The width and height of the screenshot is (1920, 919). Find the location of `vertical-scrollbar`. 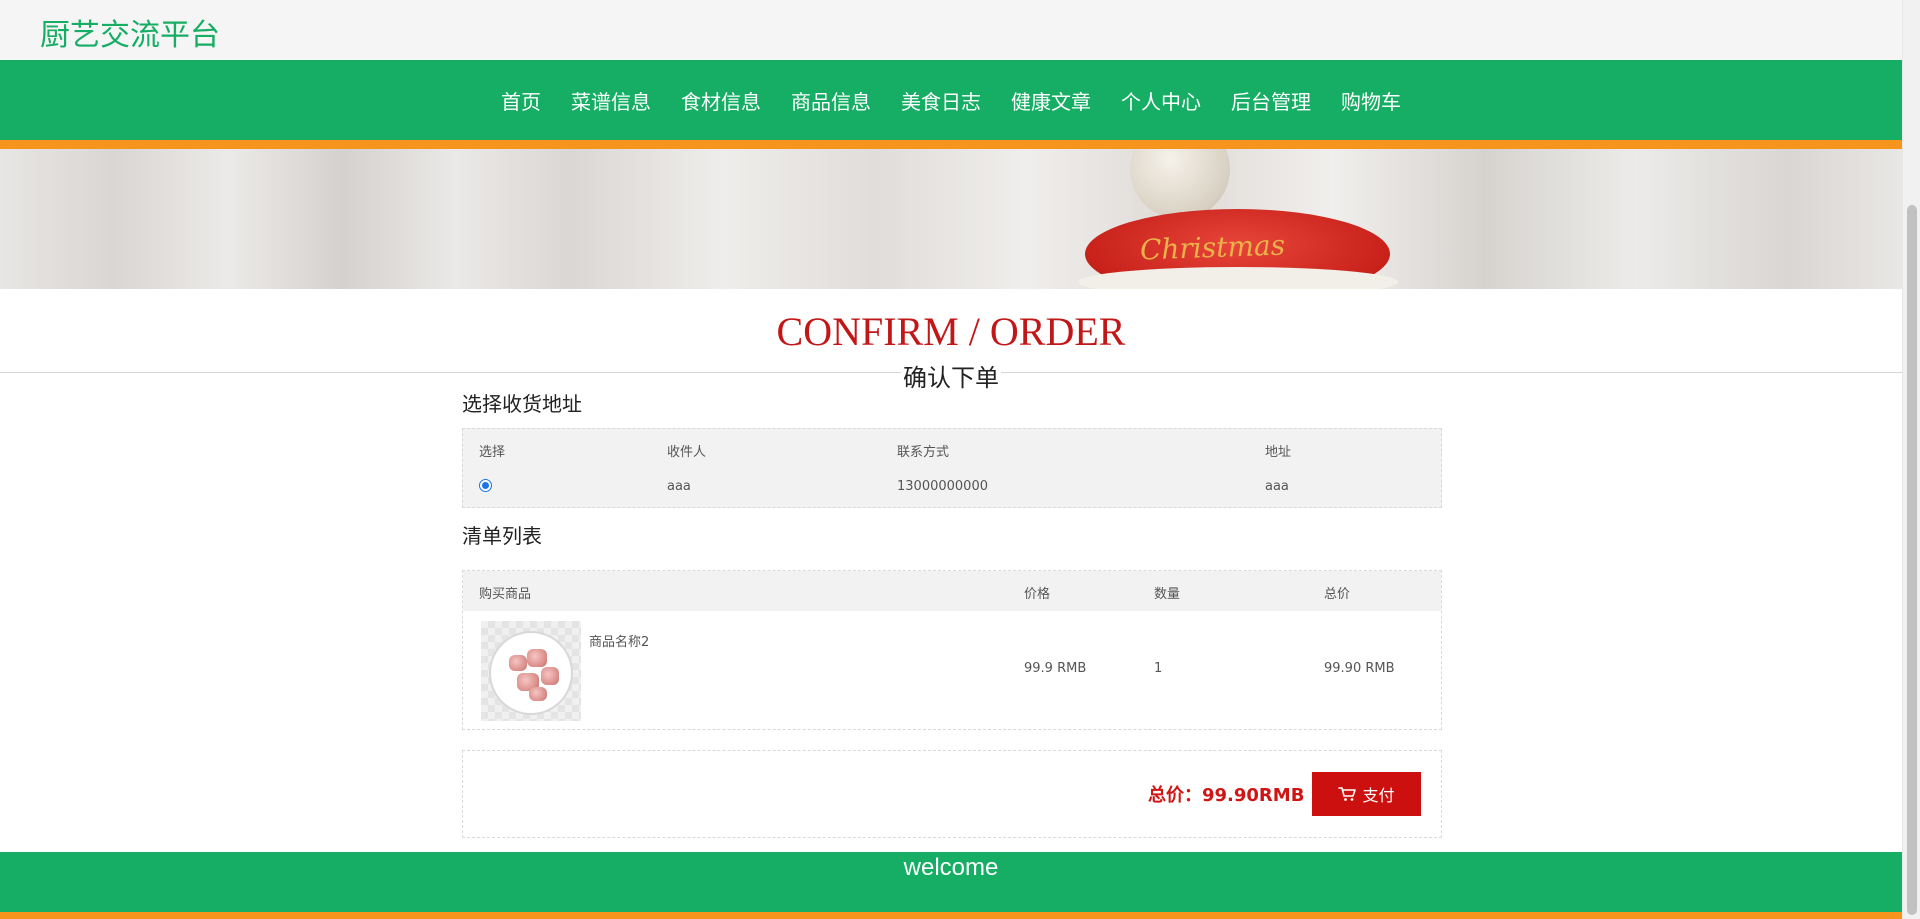

vertical-scrollbar is located at coordinates (1911, 459).